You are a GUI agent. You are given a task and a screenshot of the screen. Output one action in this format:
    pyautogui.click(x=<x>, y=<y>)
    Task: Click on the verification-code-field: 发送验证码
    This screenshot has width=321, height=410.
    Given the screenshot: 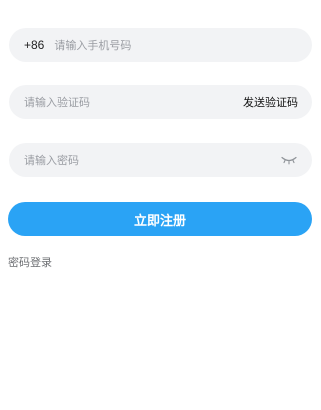 What is the action you would take?
    pyautogui.click(x=160, y=102)
    